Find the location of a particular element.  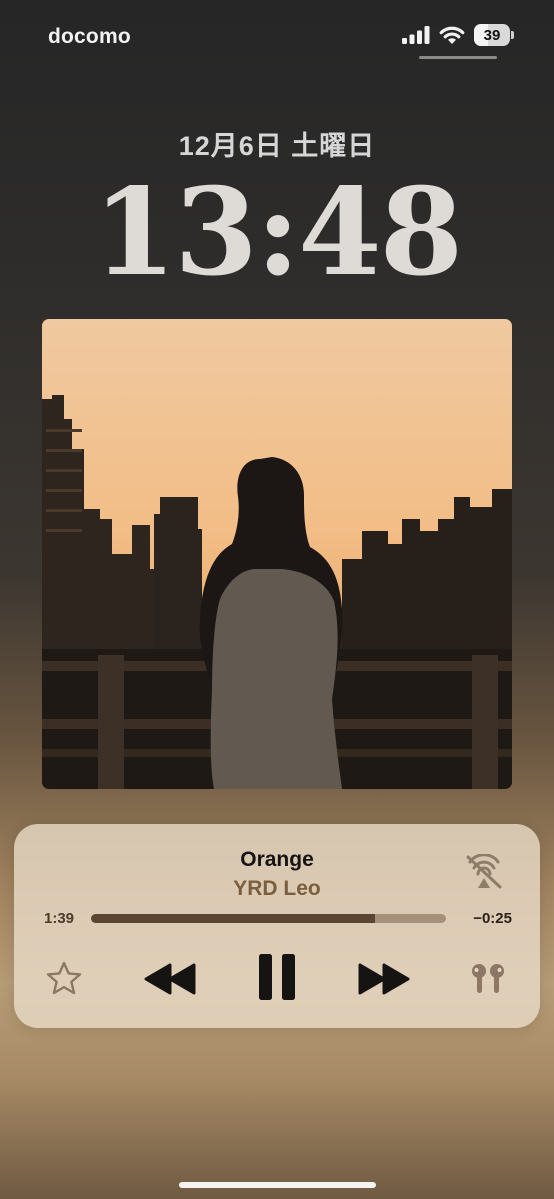

battery-percent: 39 is located at coordinates (492, 35).